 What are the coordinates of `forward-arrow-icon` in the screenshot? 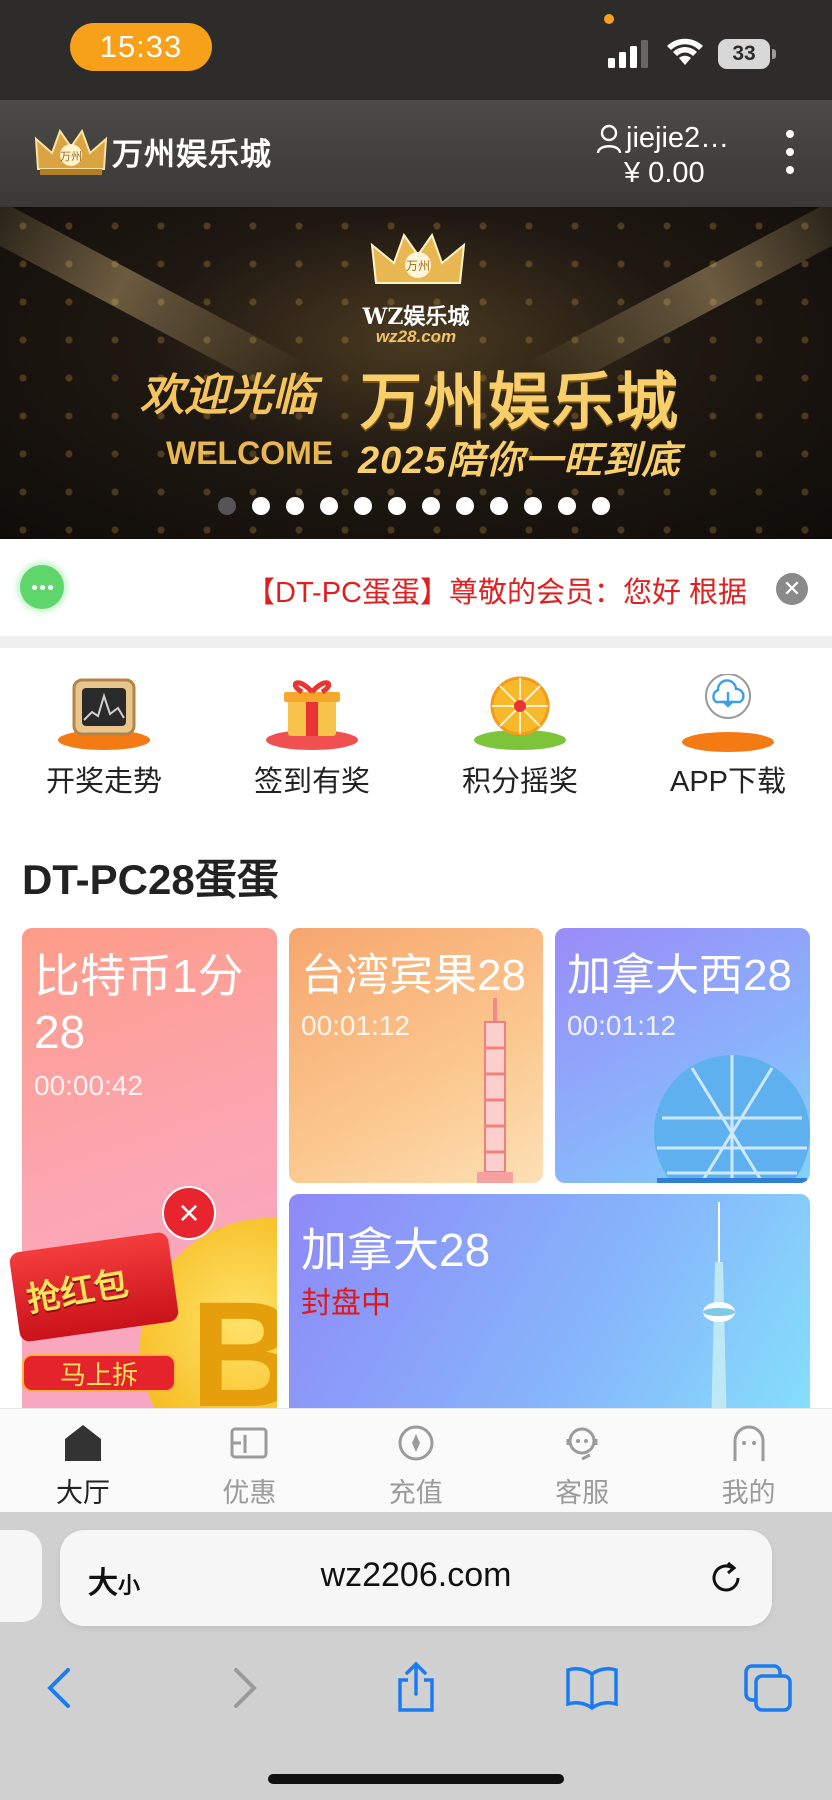 It's located at (242, 1688).